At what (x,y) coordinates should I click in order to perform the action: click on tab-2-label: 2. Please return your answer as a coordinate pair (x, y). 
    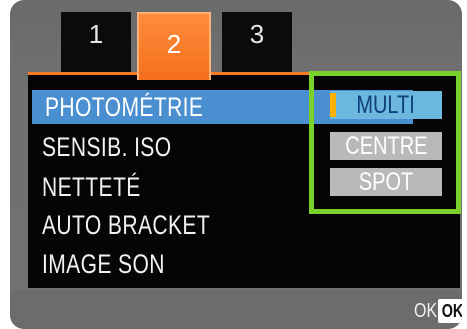
    Looking at the image, I should click on (174, 44).